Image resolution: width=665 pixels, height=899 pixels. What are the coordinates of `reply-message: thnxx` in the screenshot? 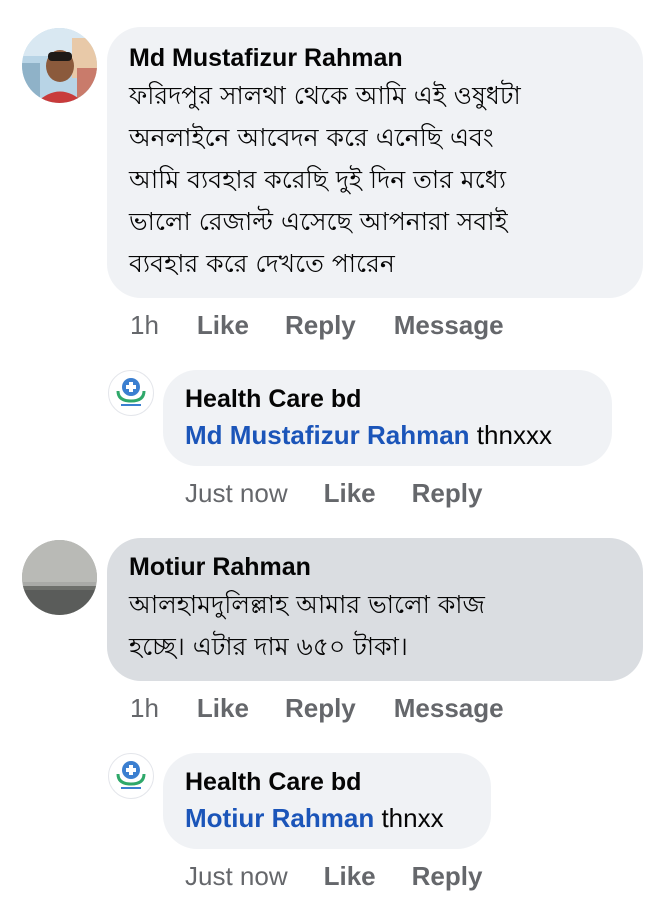 It's located at (409, 818).